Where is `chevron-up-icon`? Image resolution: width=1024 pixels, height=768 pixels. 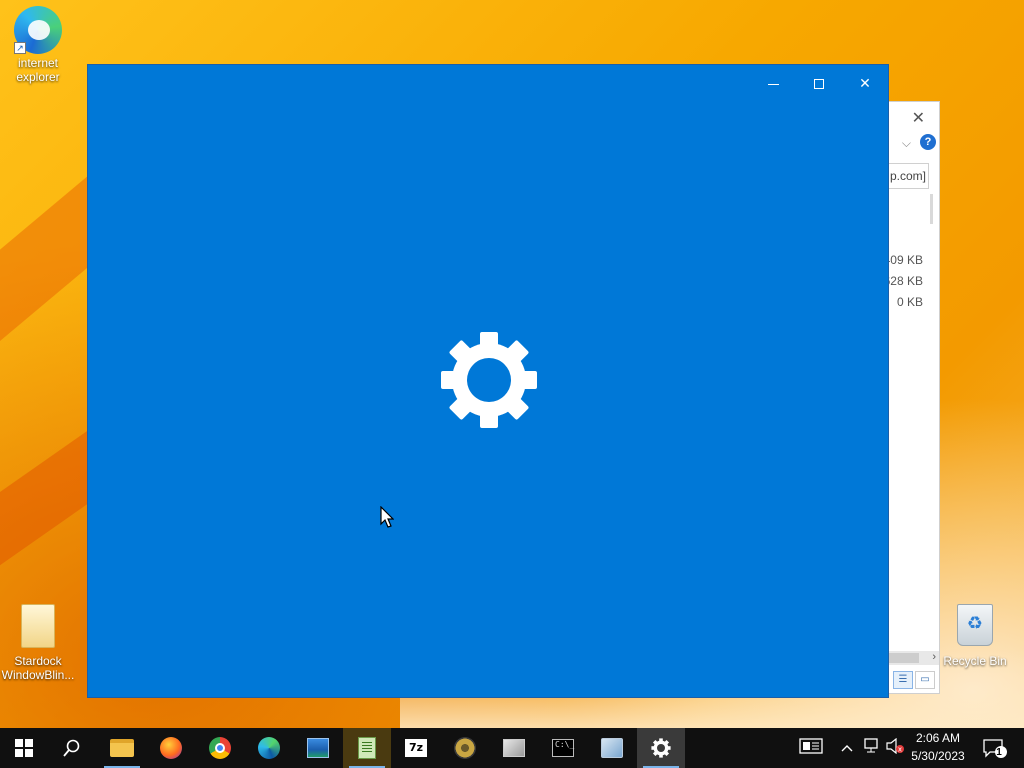 chevron-up-icon is located at coordinates (847, 748).